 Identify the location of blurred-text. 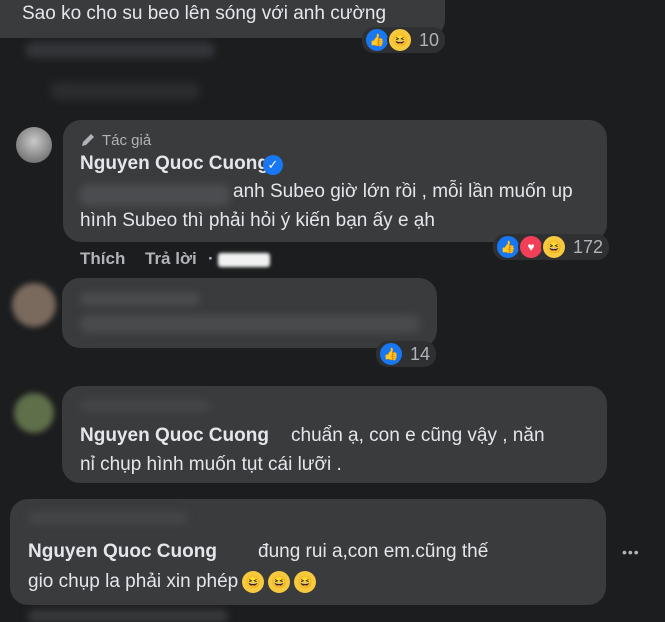
(250, 324).